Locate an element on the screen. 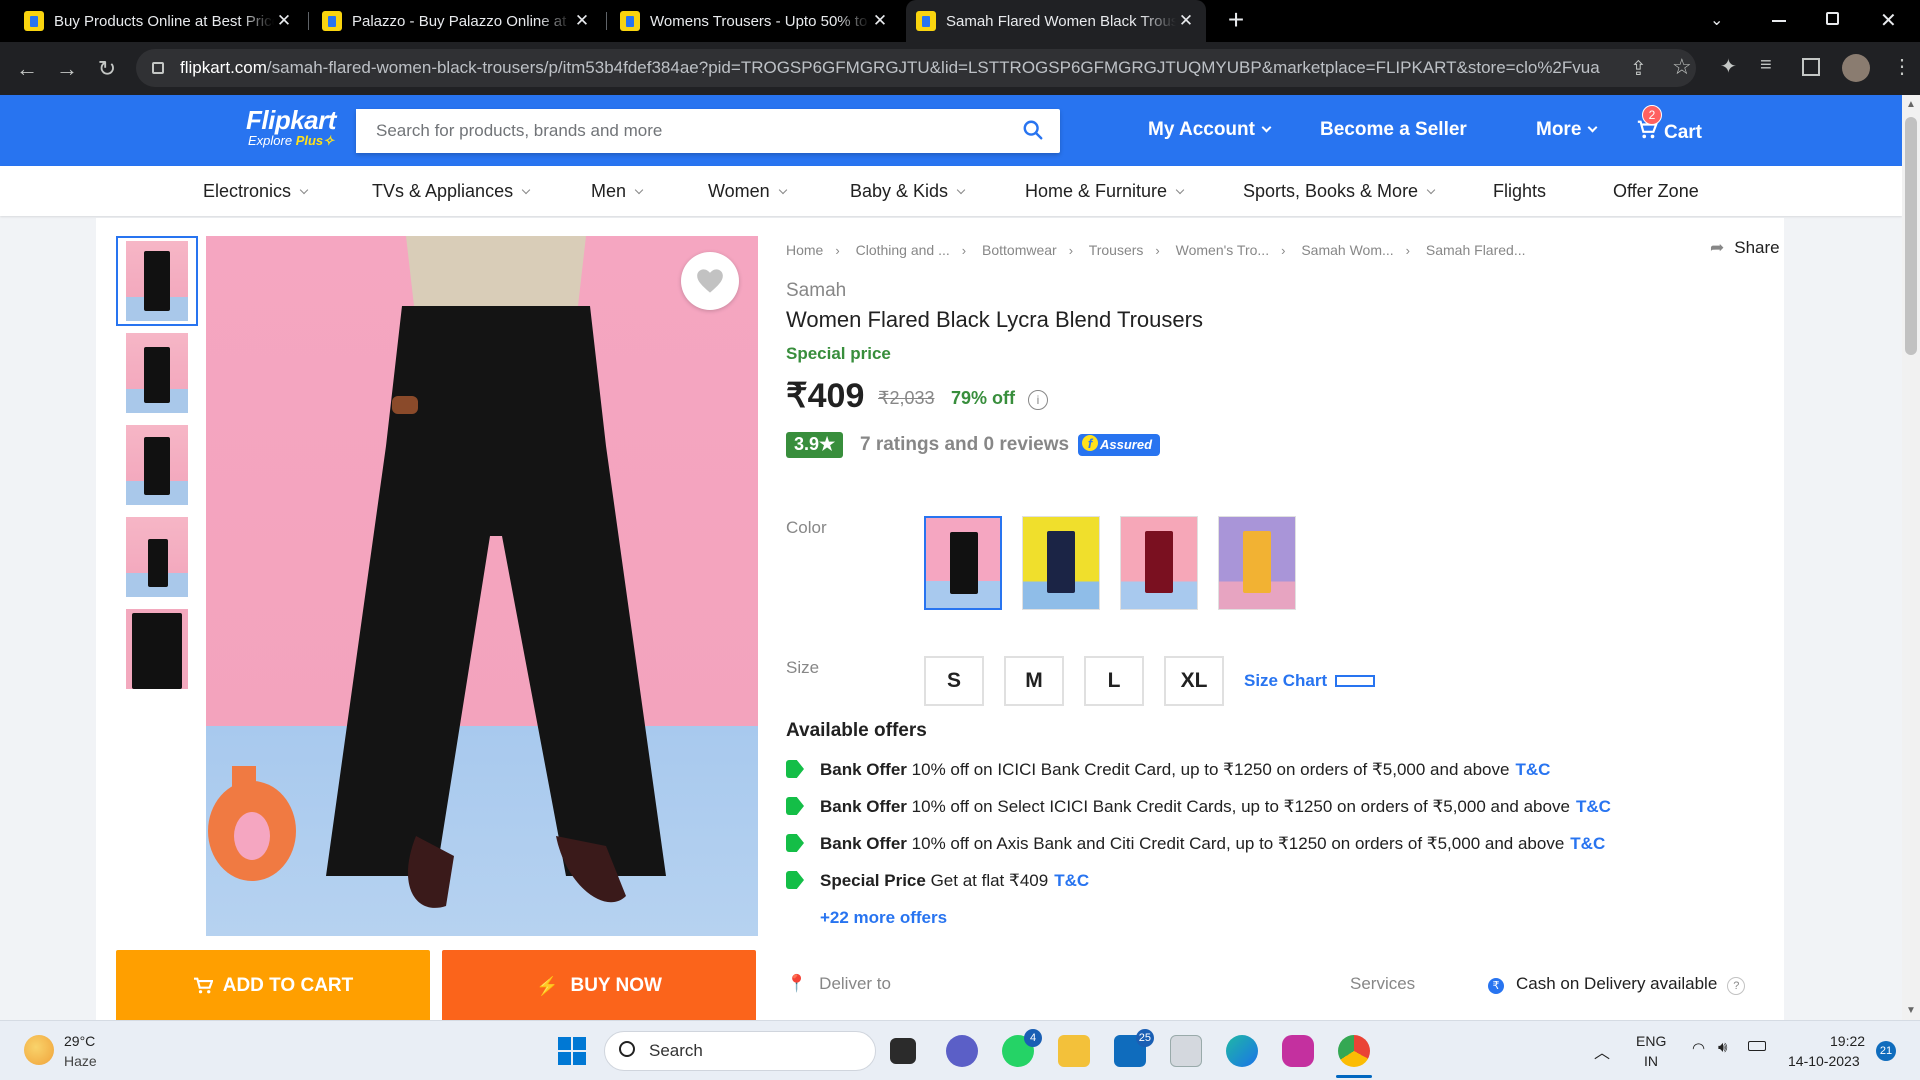 The image size is (1920, 1080). chevron-up-icon: ︿ is located at coordinates (1602, 1051).